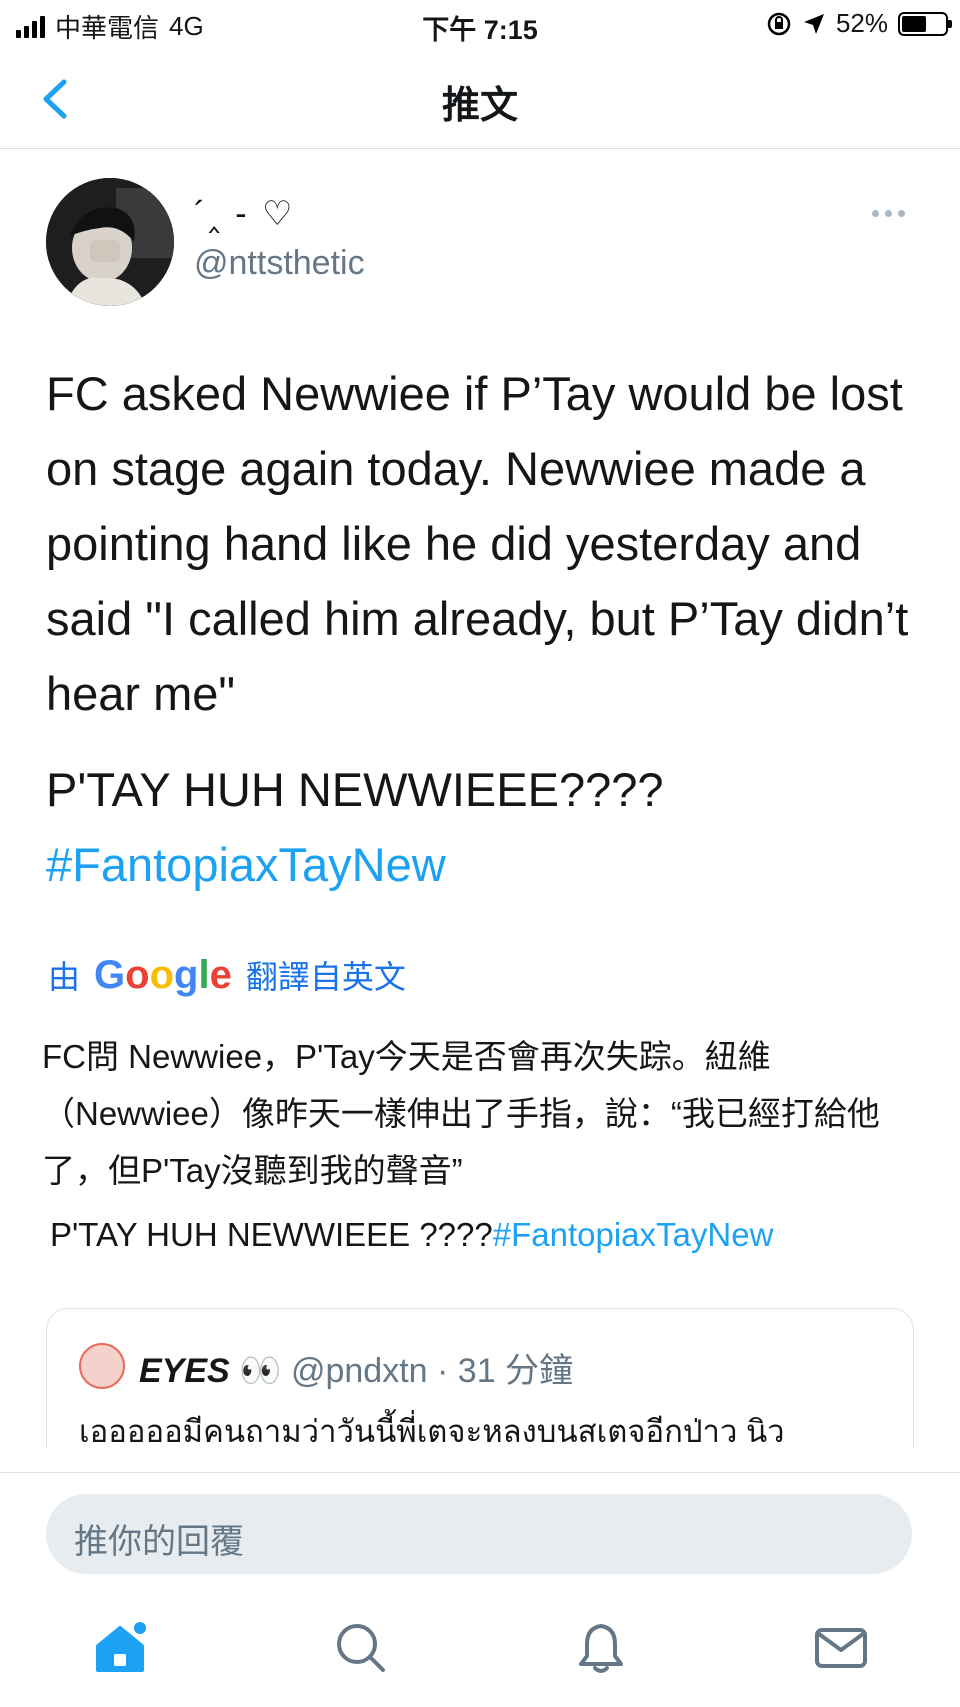 The width and height of the screenshot is (960, 1707). Describe the element at coordinates (279, 263) in the screenshot. I see `user-handle: @nttsthetic` at that location.